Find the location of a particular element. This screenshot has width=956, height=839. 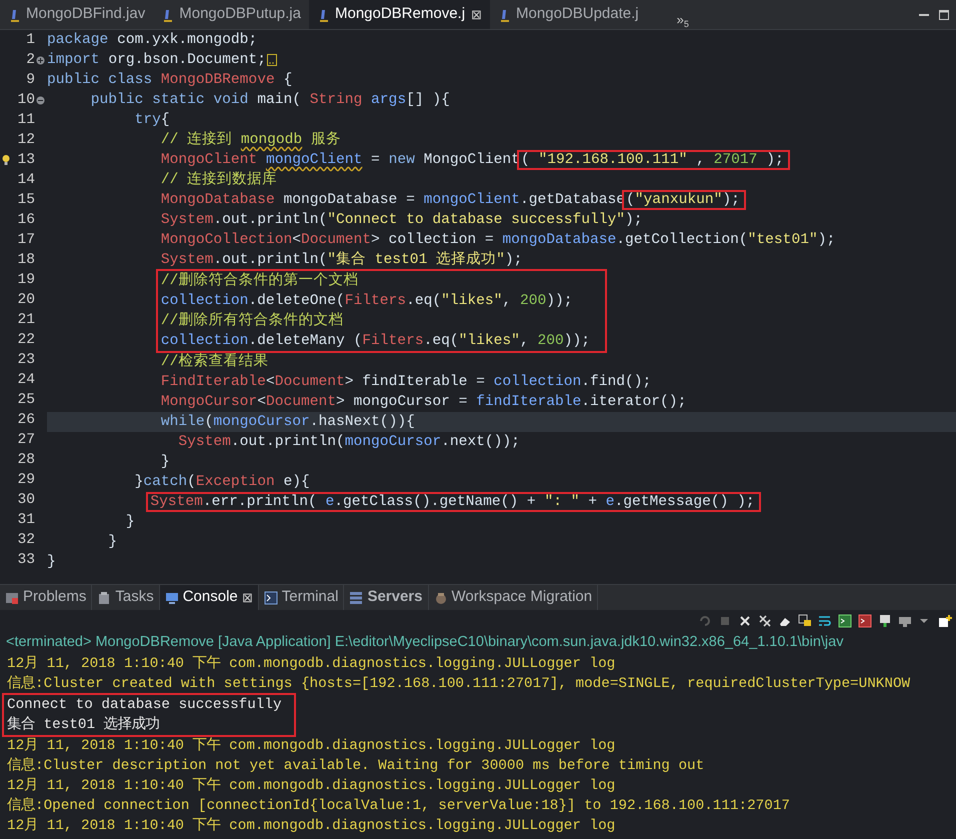

word-wrap-icon is located at coordinates (825, 621).